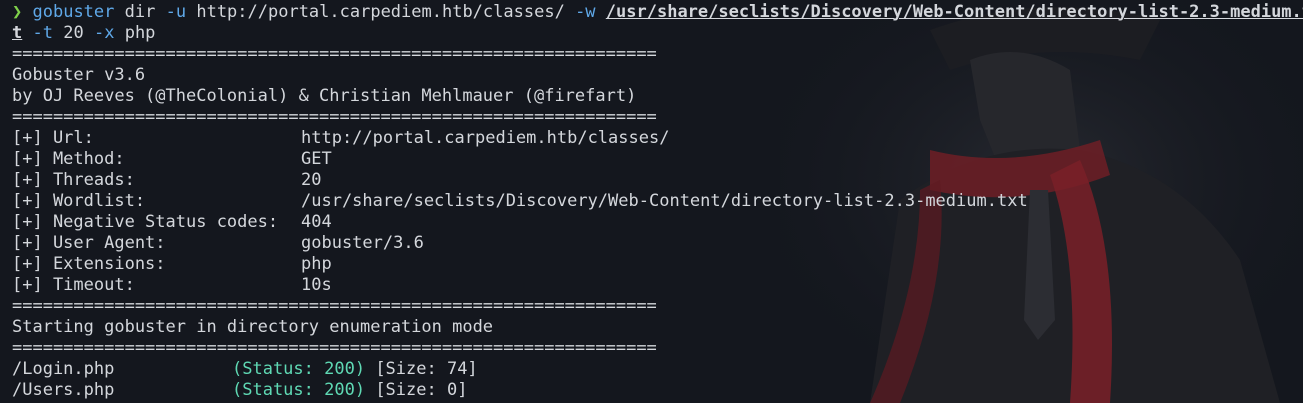 The height and width of the screenshot is (403, 1303). Describe the element at coordinates (63, 369) in the screenshot. I see `result-path: /Login.php` at that location.